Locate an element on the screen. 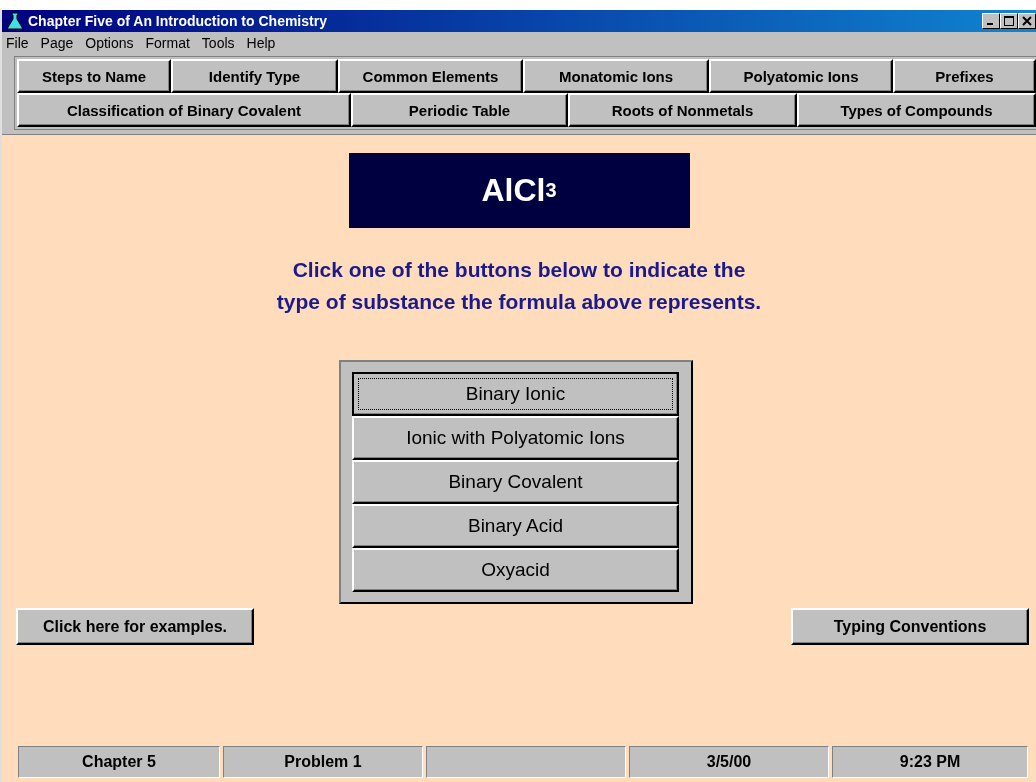  toolbar-button: Classification of Binary Covalent is located at coordinates (184, 110).